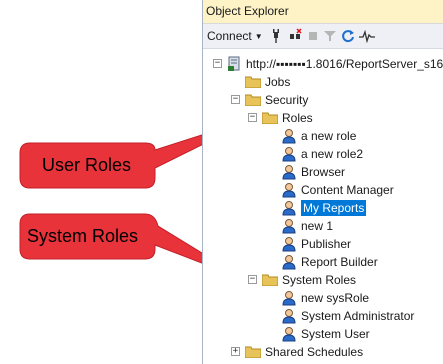 The image size is (443, 364). I want to click on disconnect-icon, so click(295, 36).